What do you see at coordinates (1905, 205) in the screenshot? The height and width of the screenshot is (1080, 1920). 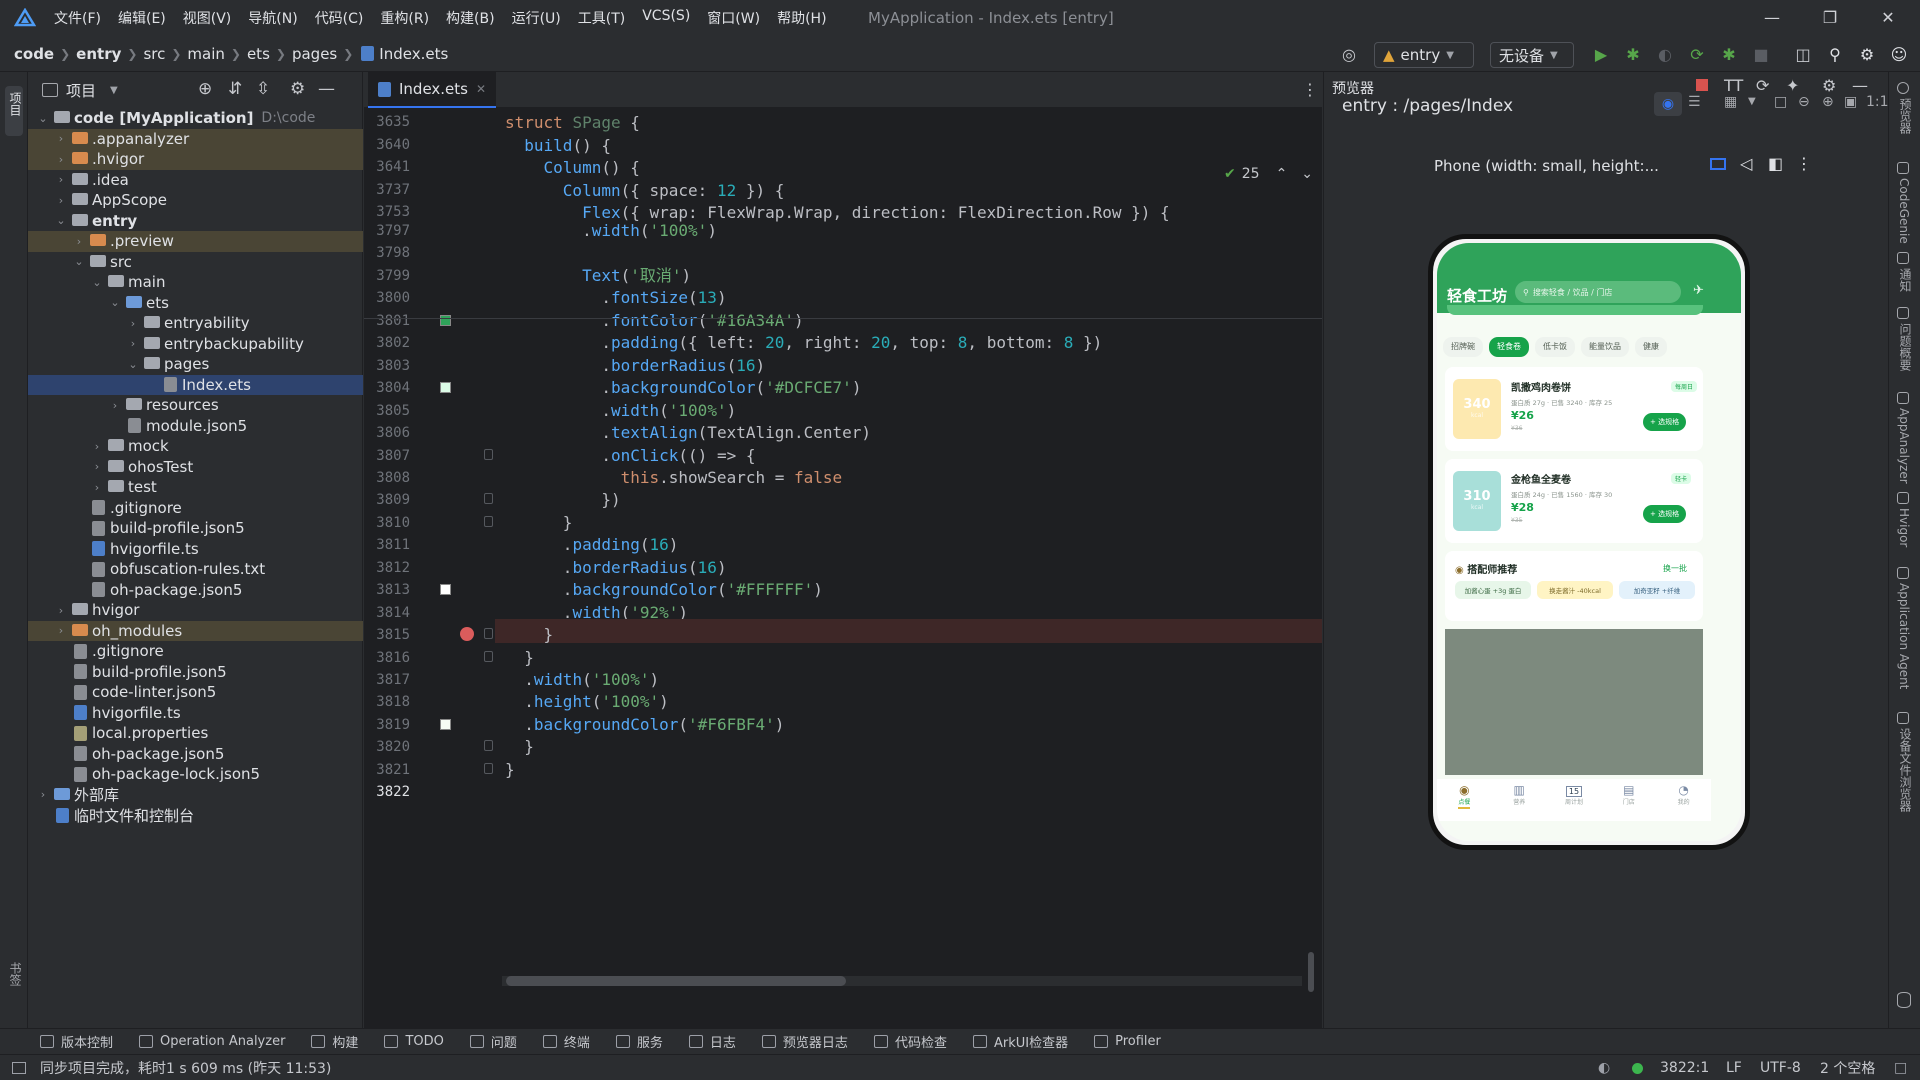 I see `right-tool-button: CodeGenie` at bounding box center [1905, 205].